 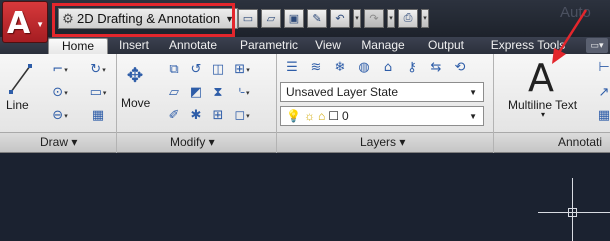 I want to click on current-layer-value: 0, so click(x=345, y=116).